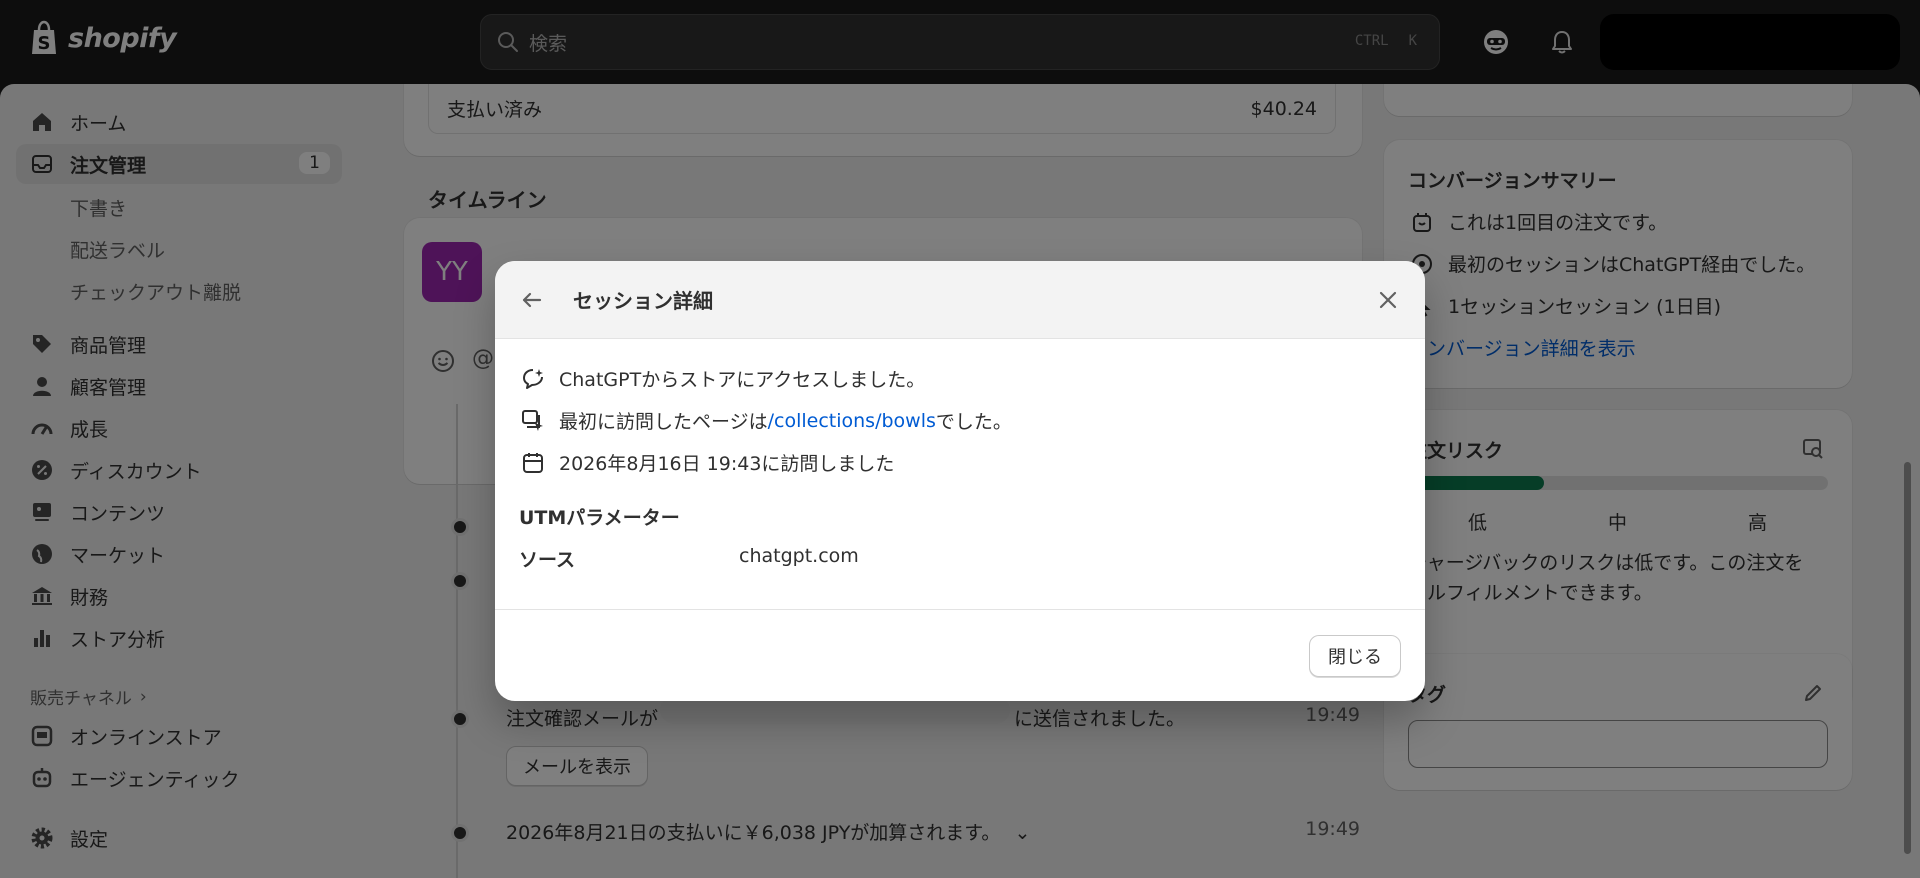 This screenshot has height=878, width=1920. What do you see at coordinates (1388, 300) in the screenshot?
I see `close-icon` at bounding box center [1388, 300].